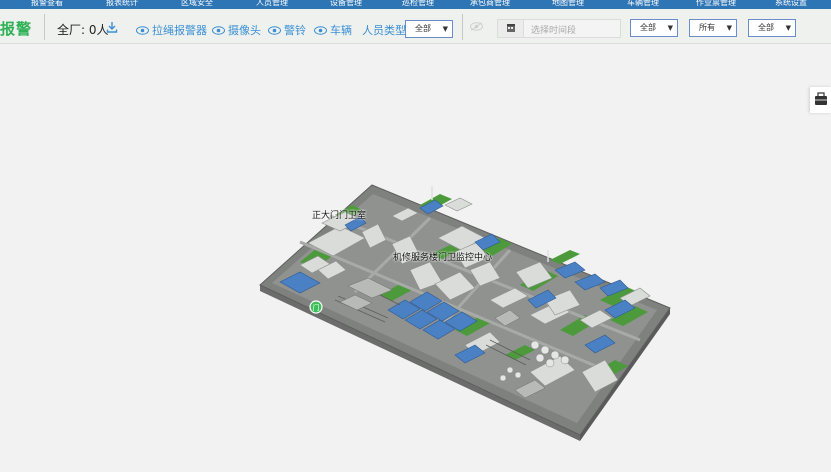  I want to click on filter-2-value: 所有, so click(707, 27).